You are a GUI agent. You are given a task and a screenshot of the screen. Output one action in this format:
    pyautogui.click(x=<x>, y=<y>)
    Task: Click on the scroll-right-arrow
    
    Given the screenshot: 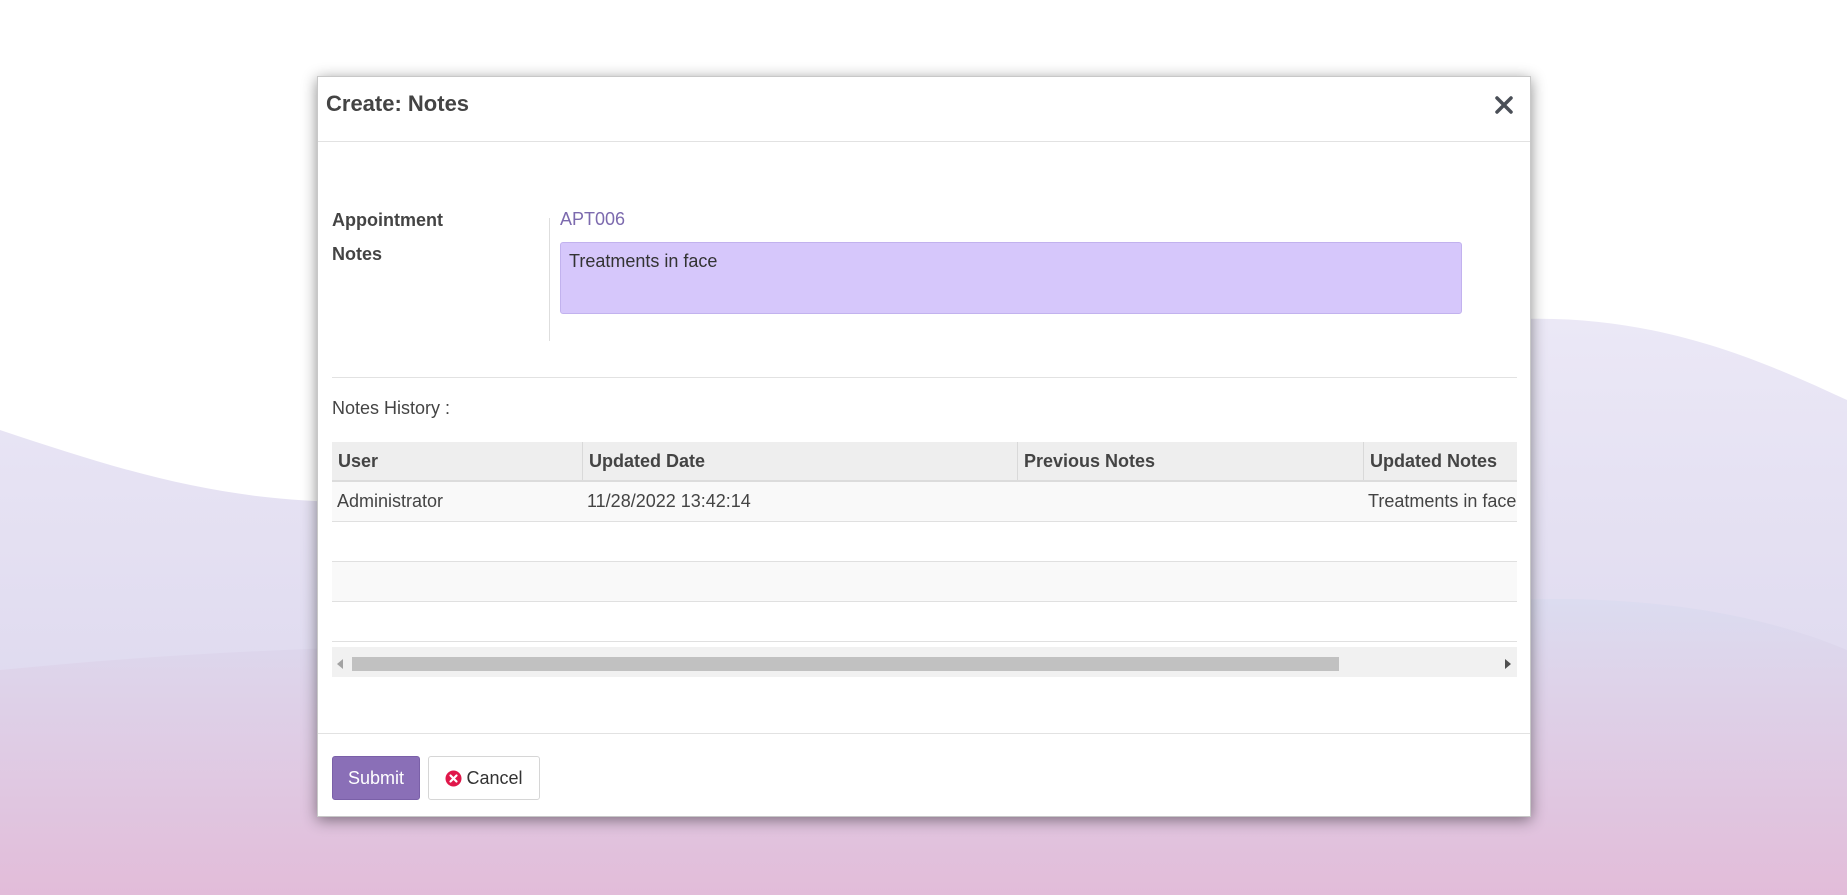 What is the action you would take?
    pyautogui.click(x=1507, y=664)
    